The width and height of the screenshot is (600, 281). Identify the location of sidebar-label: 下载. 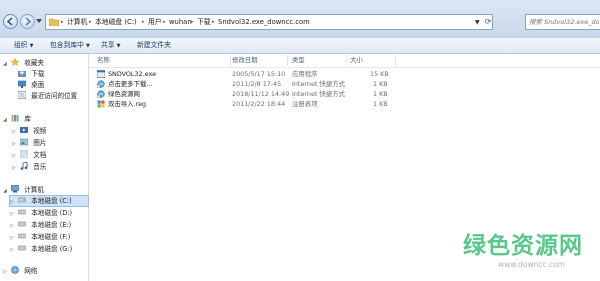
(38, 74).